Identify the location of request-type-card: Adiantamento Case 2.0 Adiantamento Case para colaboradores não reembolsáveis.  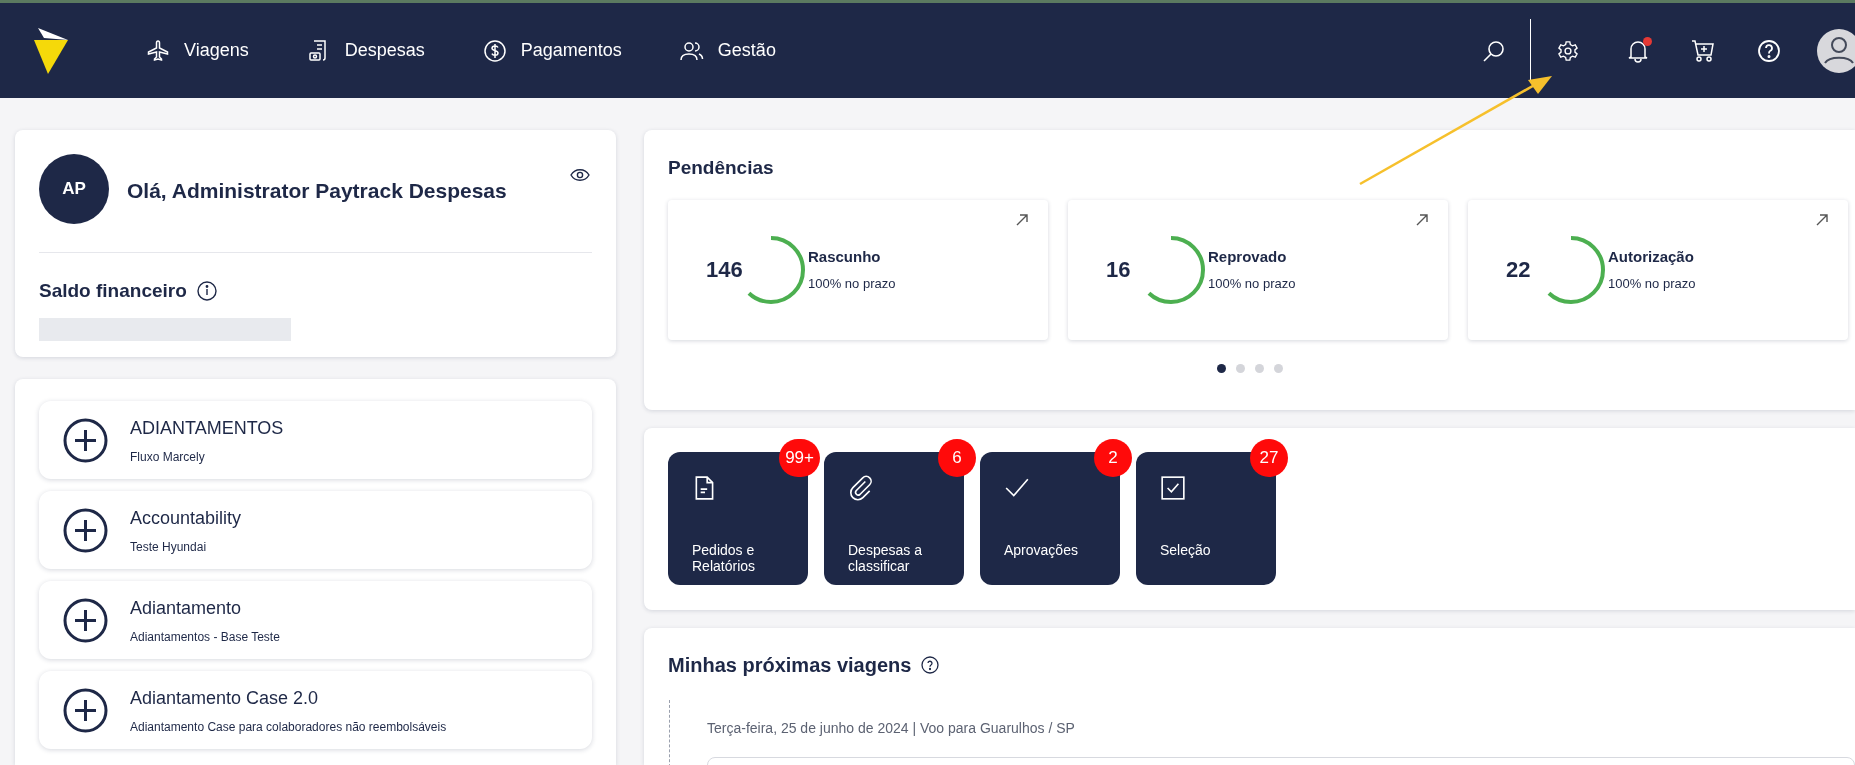
(315, 710).